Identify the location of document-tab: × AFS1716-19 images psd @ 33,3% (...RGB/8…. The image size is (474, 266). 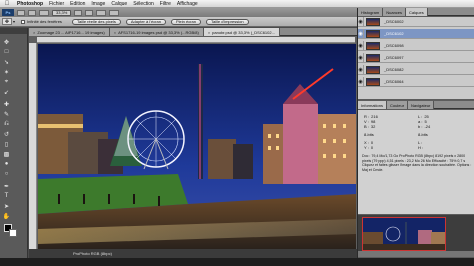
(156, 32).